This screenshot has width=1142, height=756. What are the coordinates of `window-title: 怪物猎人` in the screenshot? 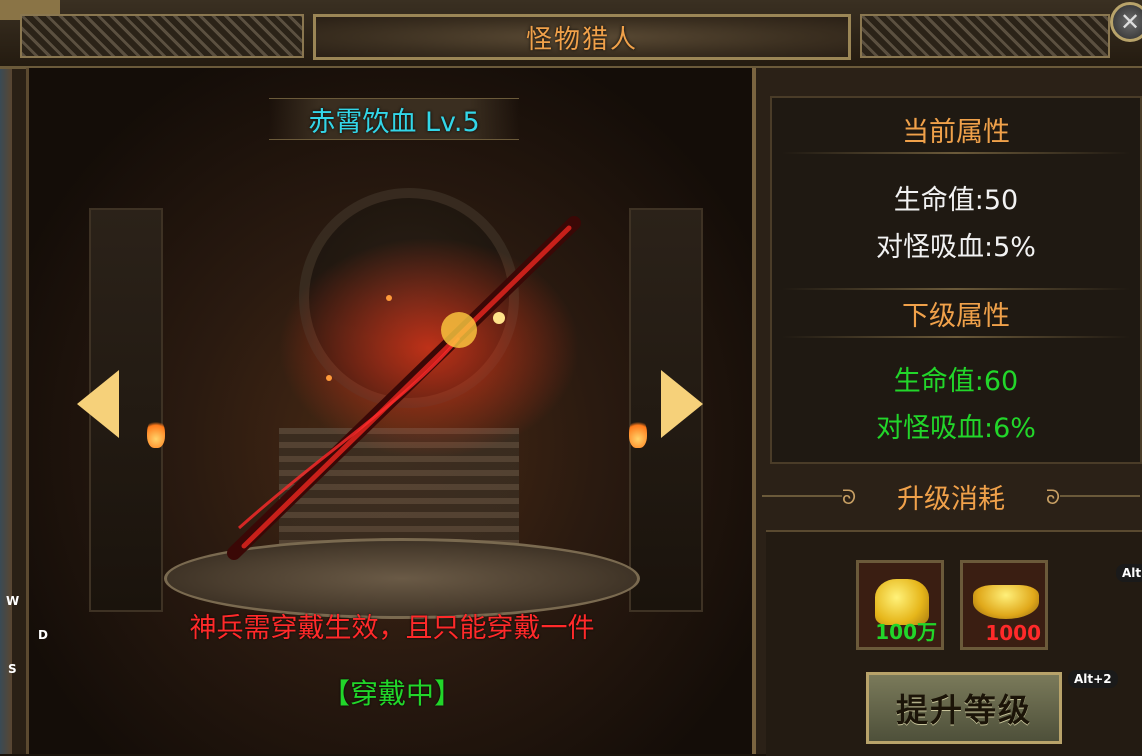 It's located at (581, 39).